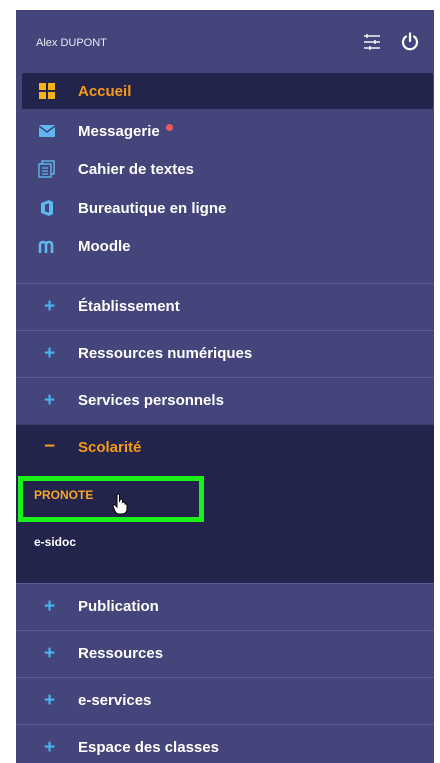 This screenshot has width=440, height=763. What do you see at coordinates (225, 40) in the screenshot?
I see `menu-header: Alex DUPONT` at bounding box center [225, 40].